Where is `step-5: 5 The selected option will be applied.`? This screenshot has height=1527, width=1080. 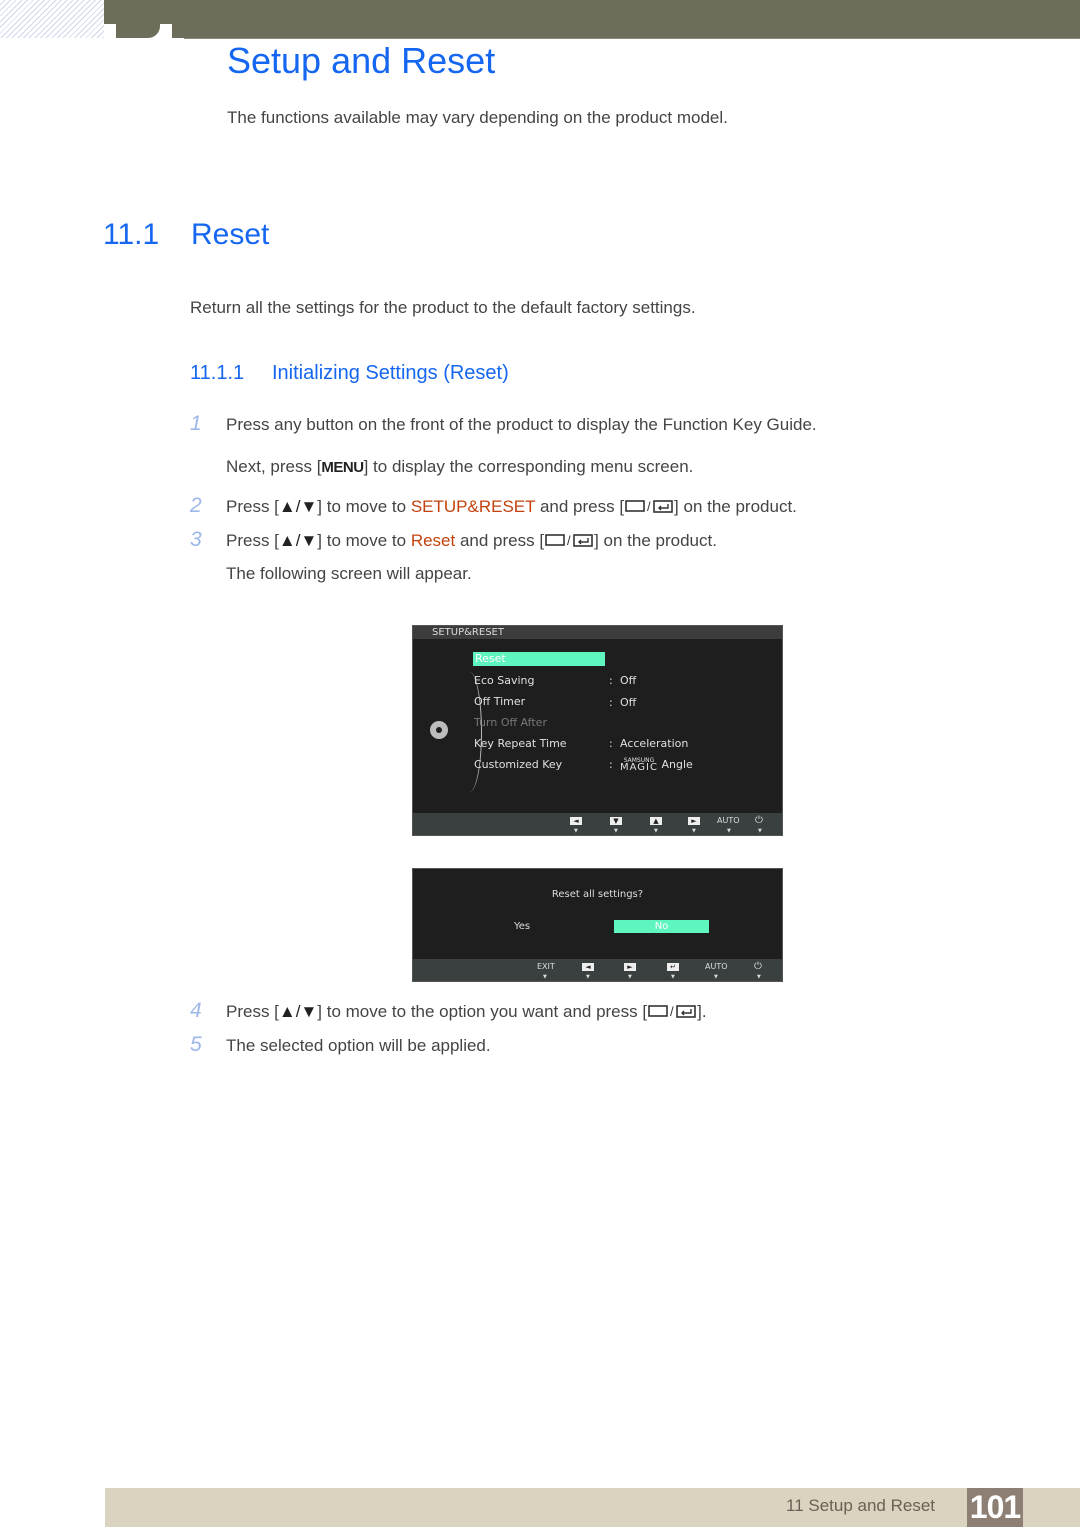 step-5: 5 The selected option will be applied. is located at coordinates (340, 1045).